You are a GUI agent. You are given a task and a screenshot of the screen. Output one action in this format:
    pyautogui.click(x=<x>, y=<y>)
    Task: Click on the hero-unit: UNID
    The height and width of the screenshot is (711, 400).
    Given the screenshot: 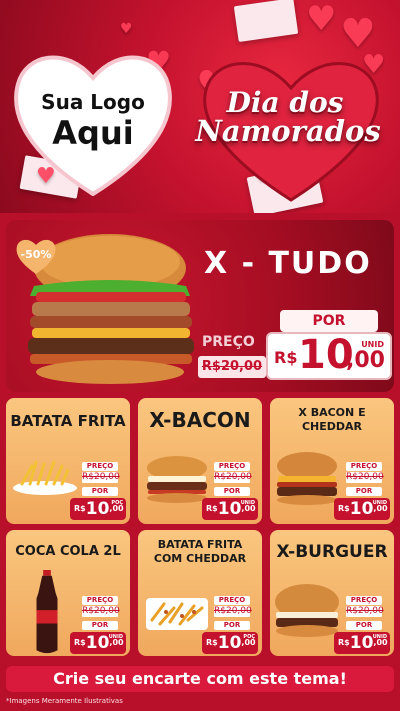 What is the action you would take?
    pyautogui.click(x=372, y=344)
    